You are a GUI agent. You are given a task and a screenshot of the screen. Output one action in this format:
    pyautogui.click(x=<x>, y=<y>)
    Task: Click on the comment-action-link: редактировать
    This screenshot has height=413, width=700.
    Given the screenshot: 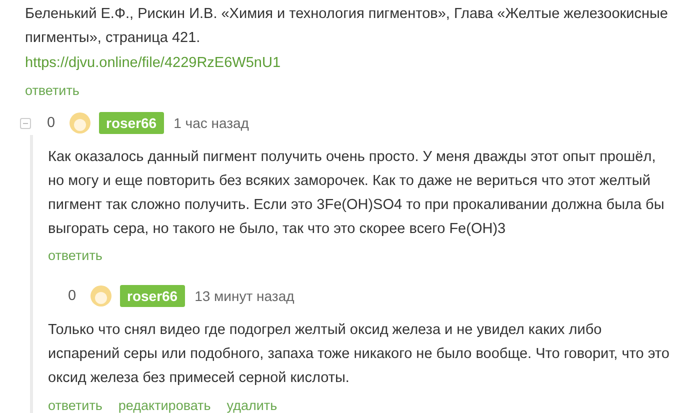 What is the action you would take?
    pyautogui.click(x=164, y=404)
    